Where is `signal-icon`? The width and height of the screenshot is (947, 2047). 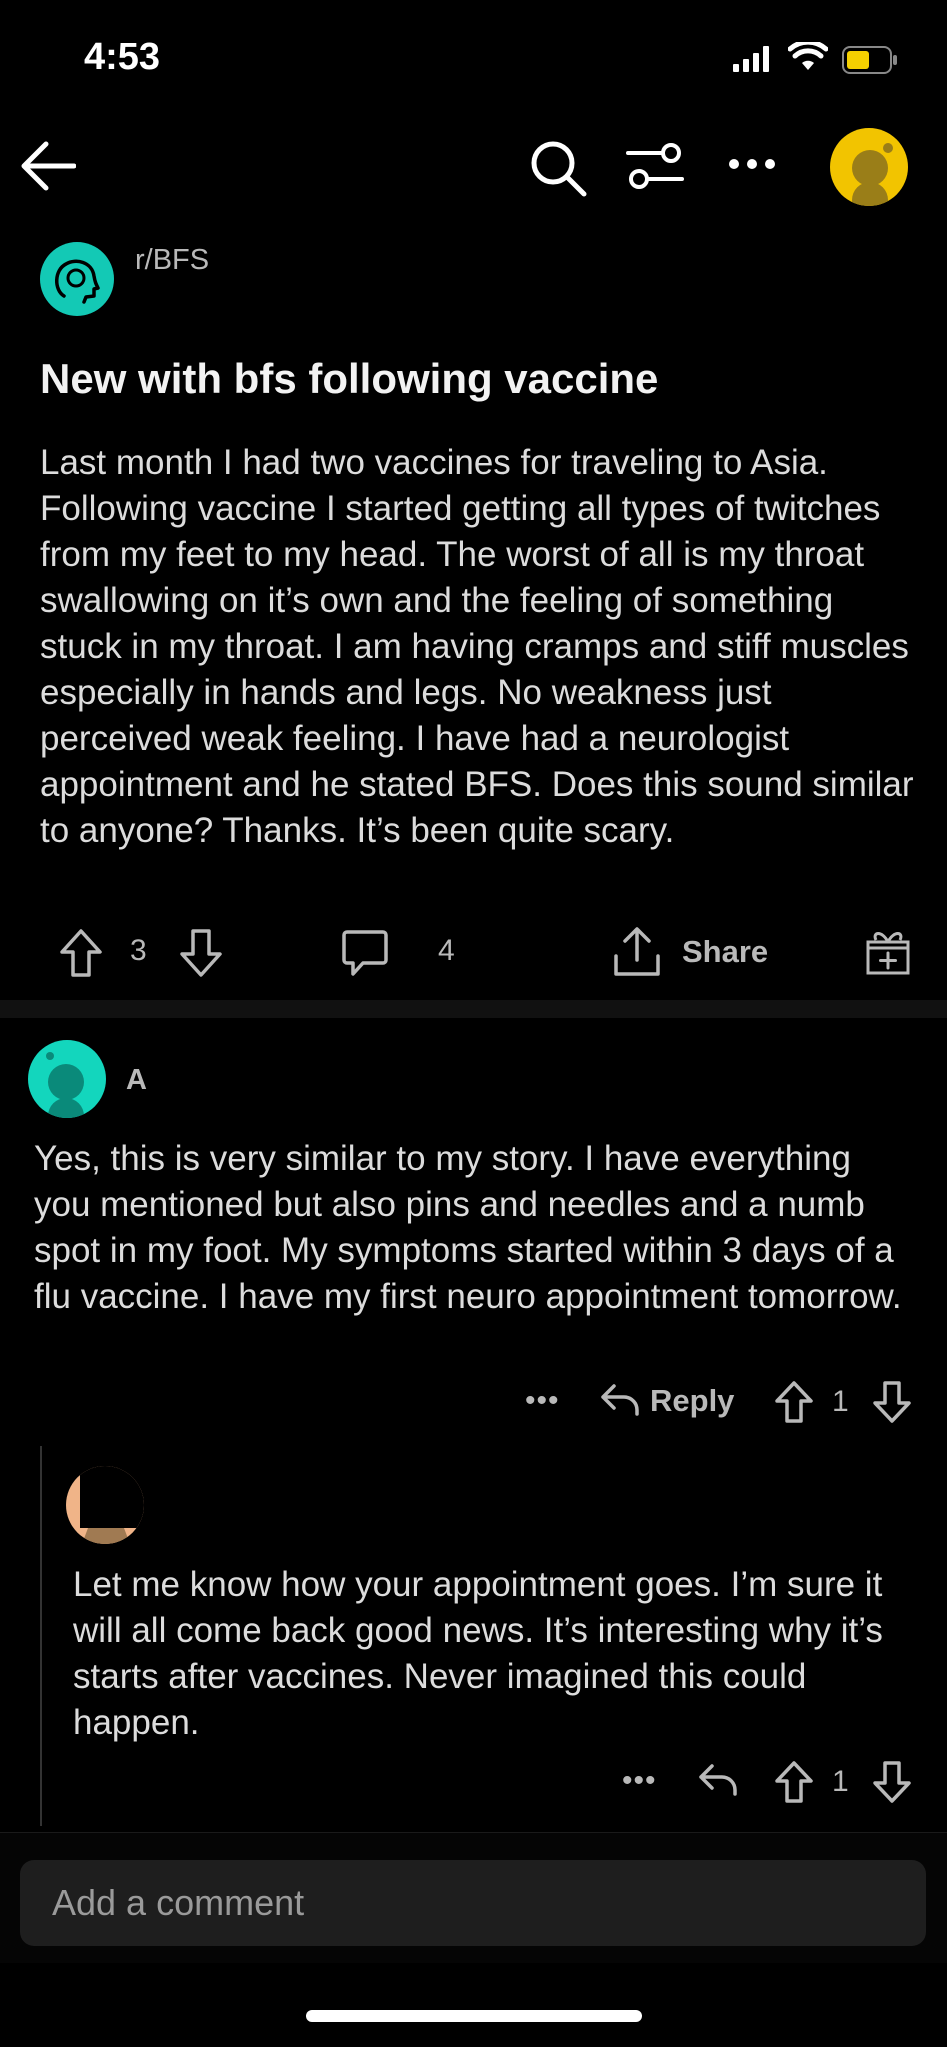 signal-icon is located at coordinates (751, 59).